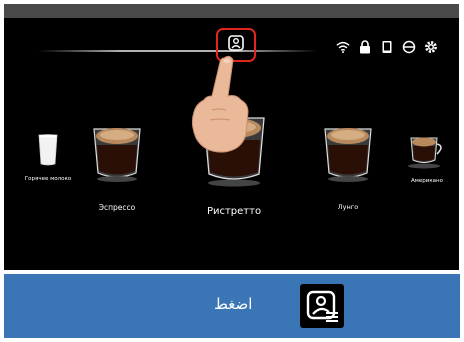 This screenshot has width=464, height=342. Describe the element at coordinates (48, 152) in the screenshot. I see `milk-glass-icon` at that location.